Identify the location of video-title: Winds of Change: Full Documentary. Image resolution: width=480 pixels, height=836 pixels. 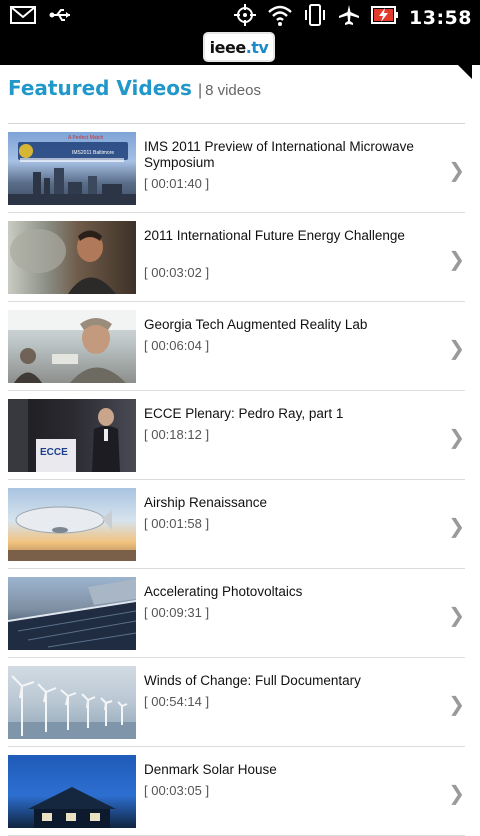
(284, 681).